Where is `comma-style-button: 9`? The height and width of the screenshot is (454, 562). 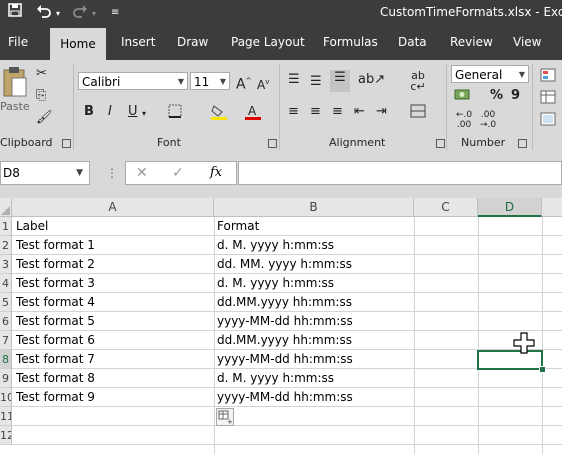
comma-style-button: 9 is located at coordinates (515, 96).